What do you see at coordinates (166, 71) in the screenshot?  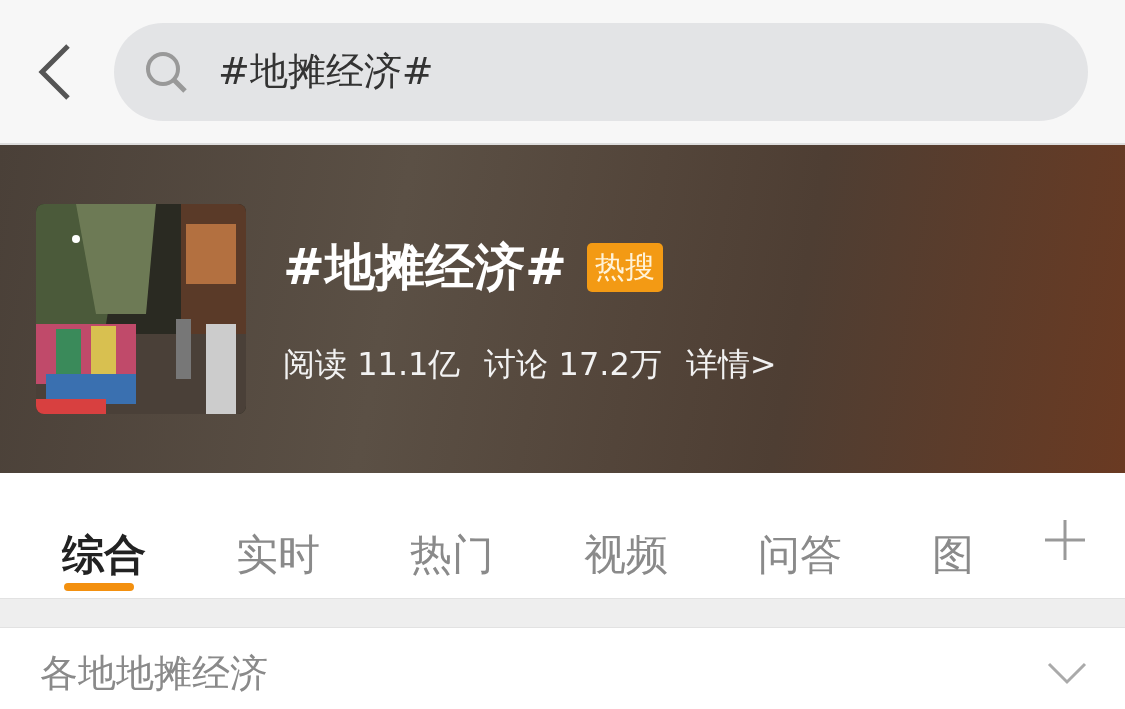 I see `search-icon` at bounding box center [166, 71].